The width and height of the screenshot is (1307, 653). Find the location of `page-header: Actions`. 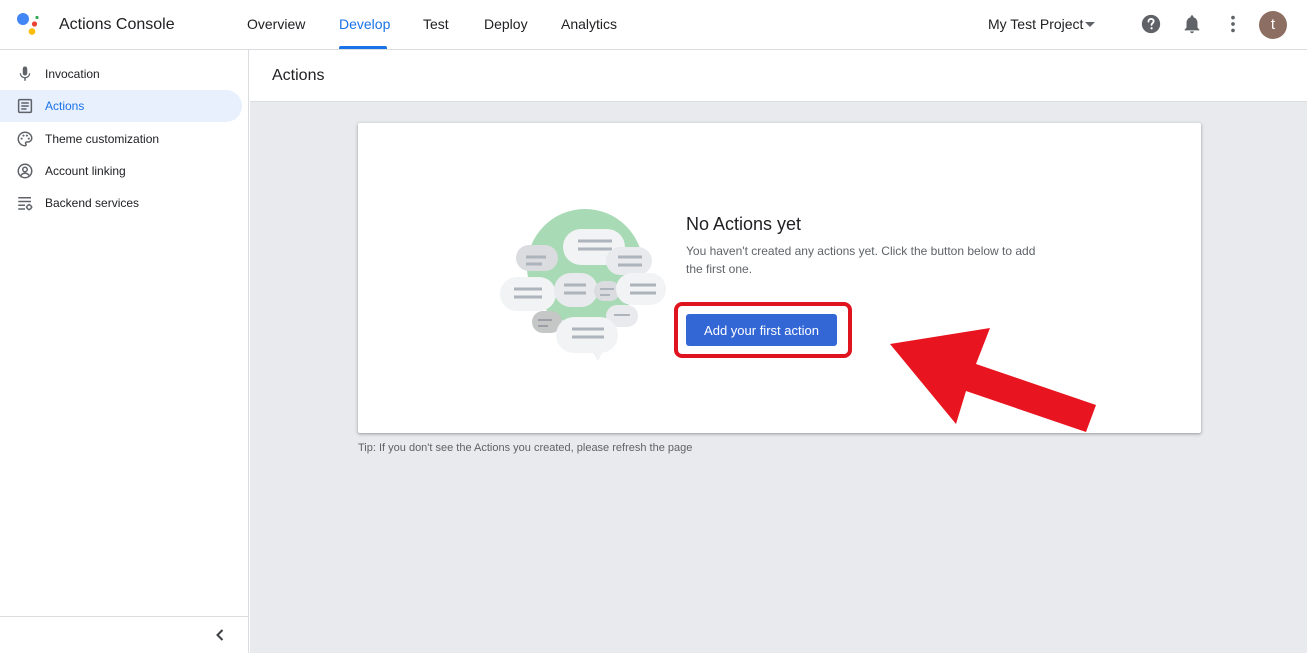

page-header: Actions is located at coordinates (778, 76).